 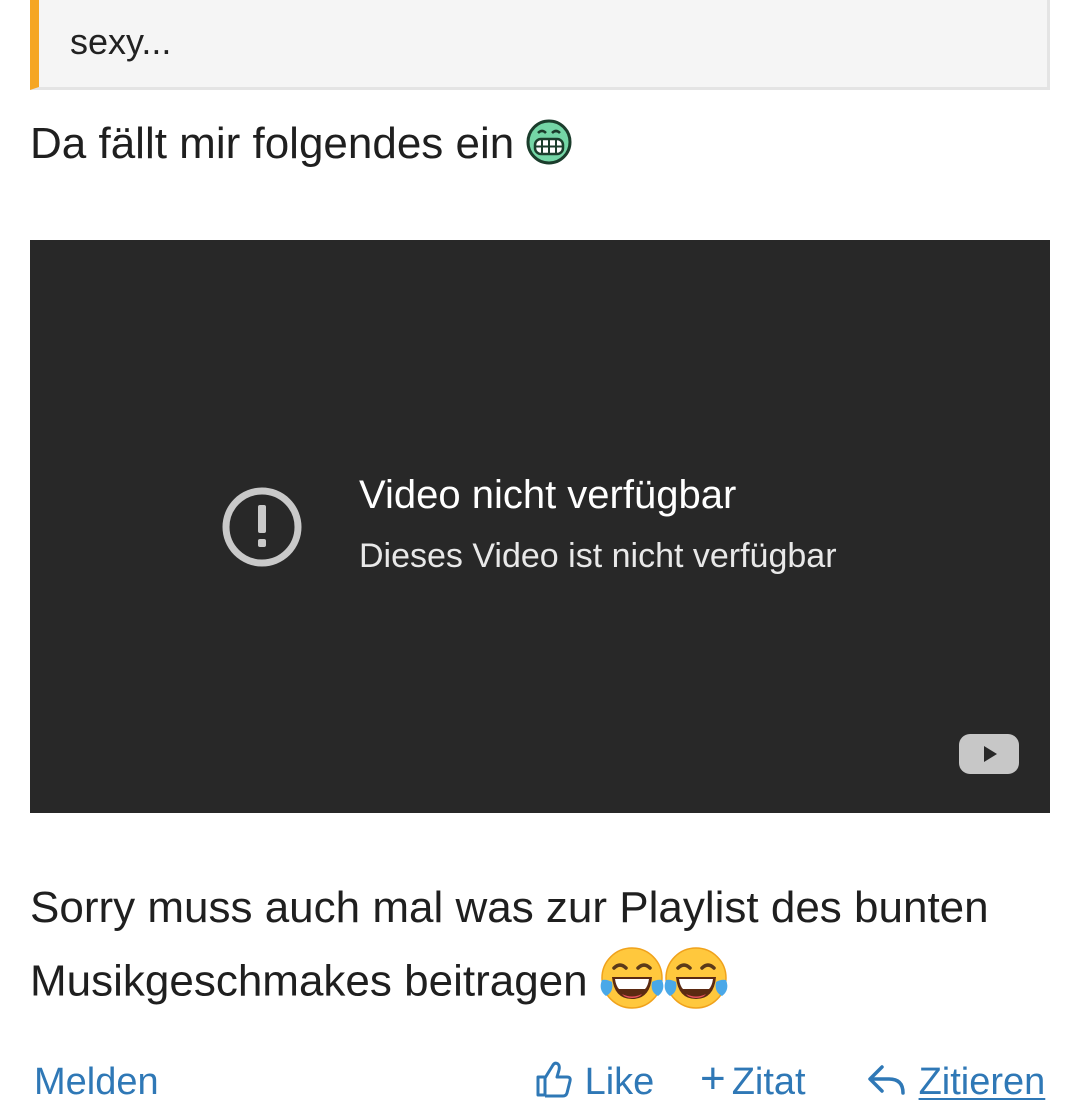 I want to click on video-title: Video nicht verfügbar, so click(x=548, y=495).